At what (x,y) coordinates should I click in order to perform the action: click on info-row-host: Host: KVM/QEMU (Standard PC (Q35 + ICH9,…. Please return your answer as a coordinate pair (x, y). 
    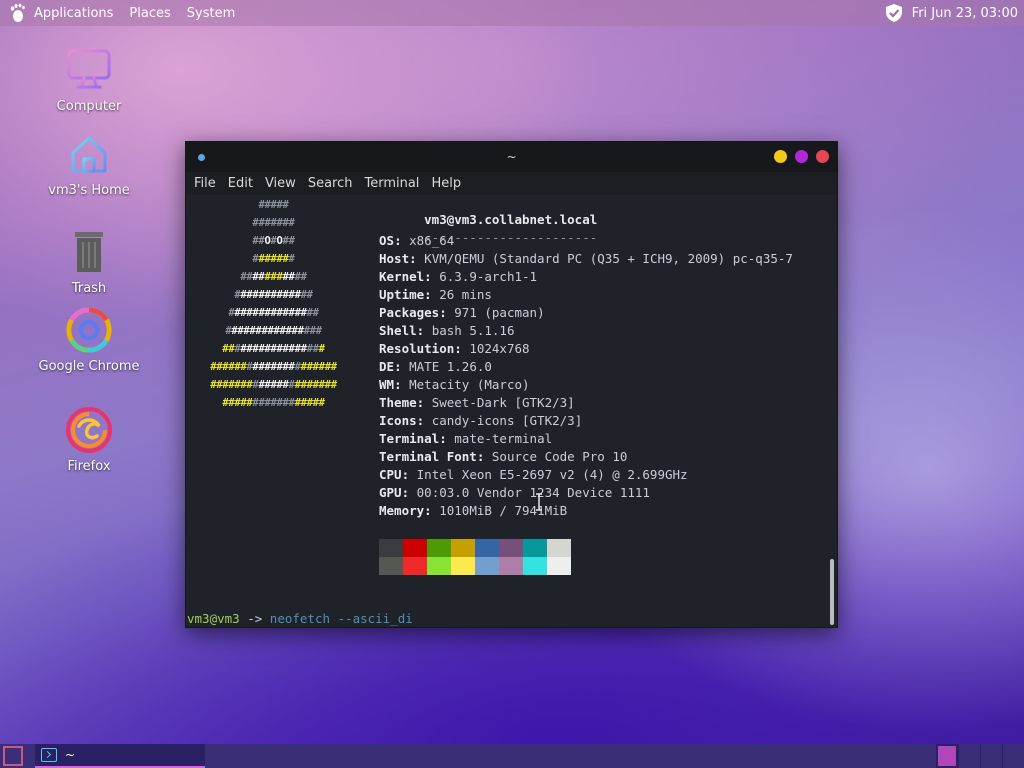
    Looking at the image, I should click on (586, 258).